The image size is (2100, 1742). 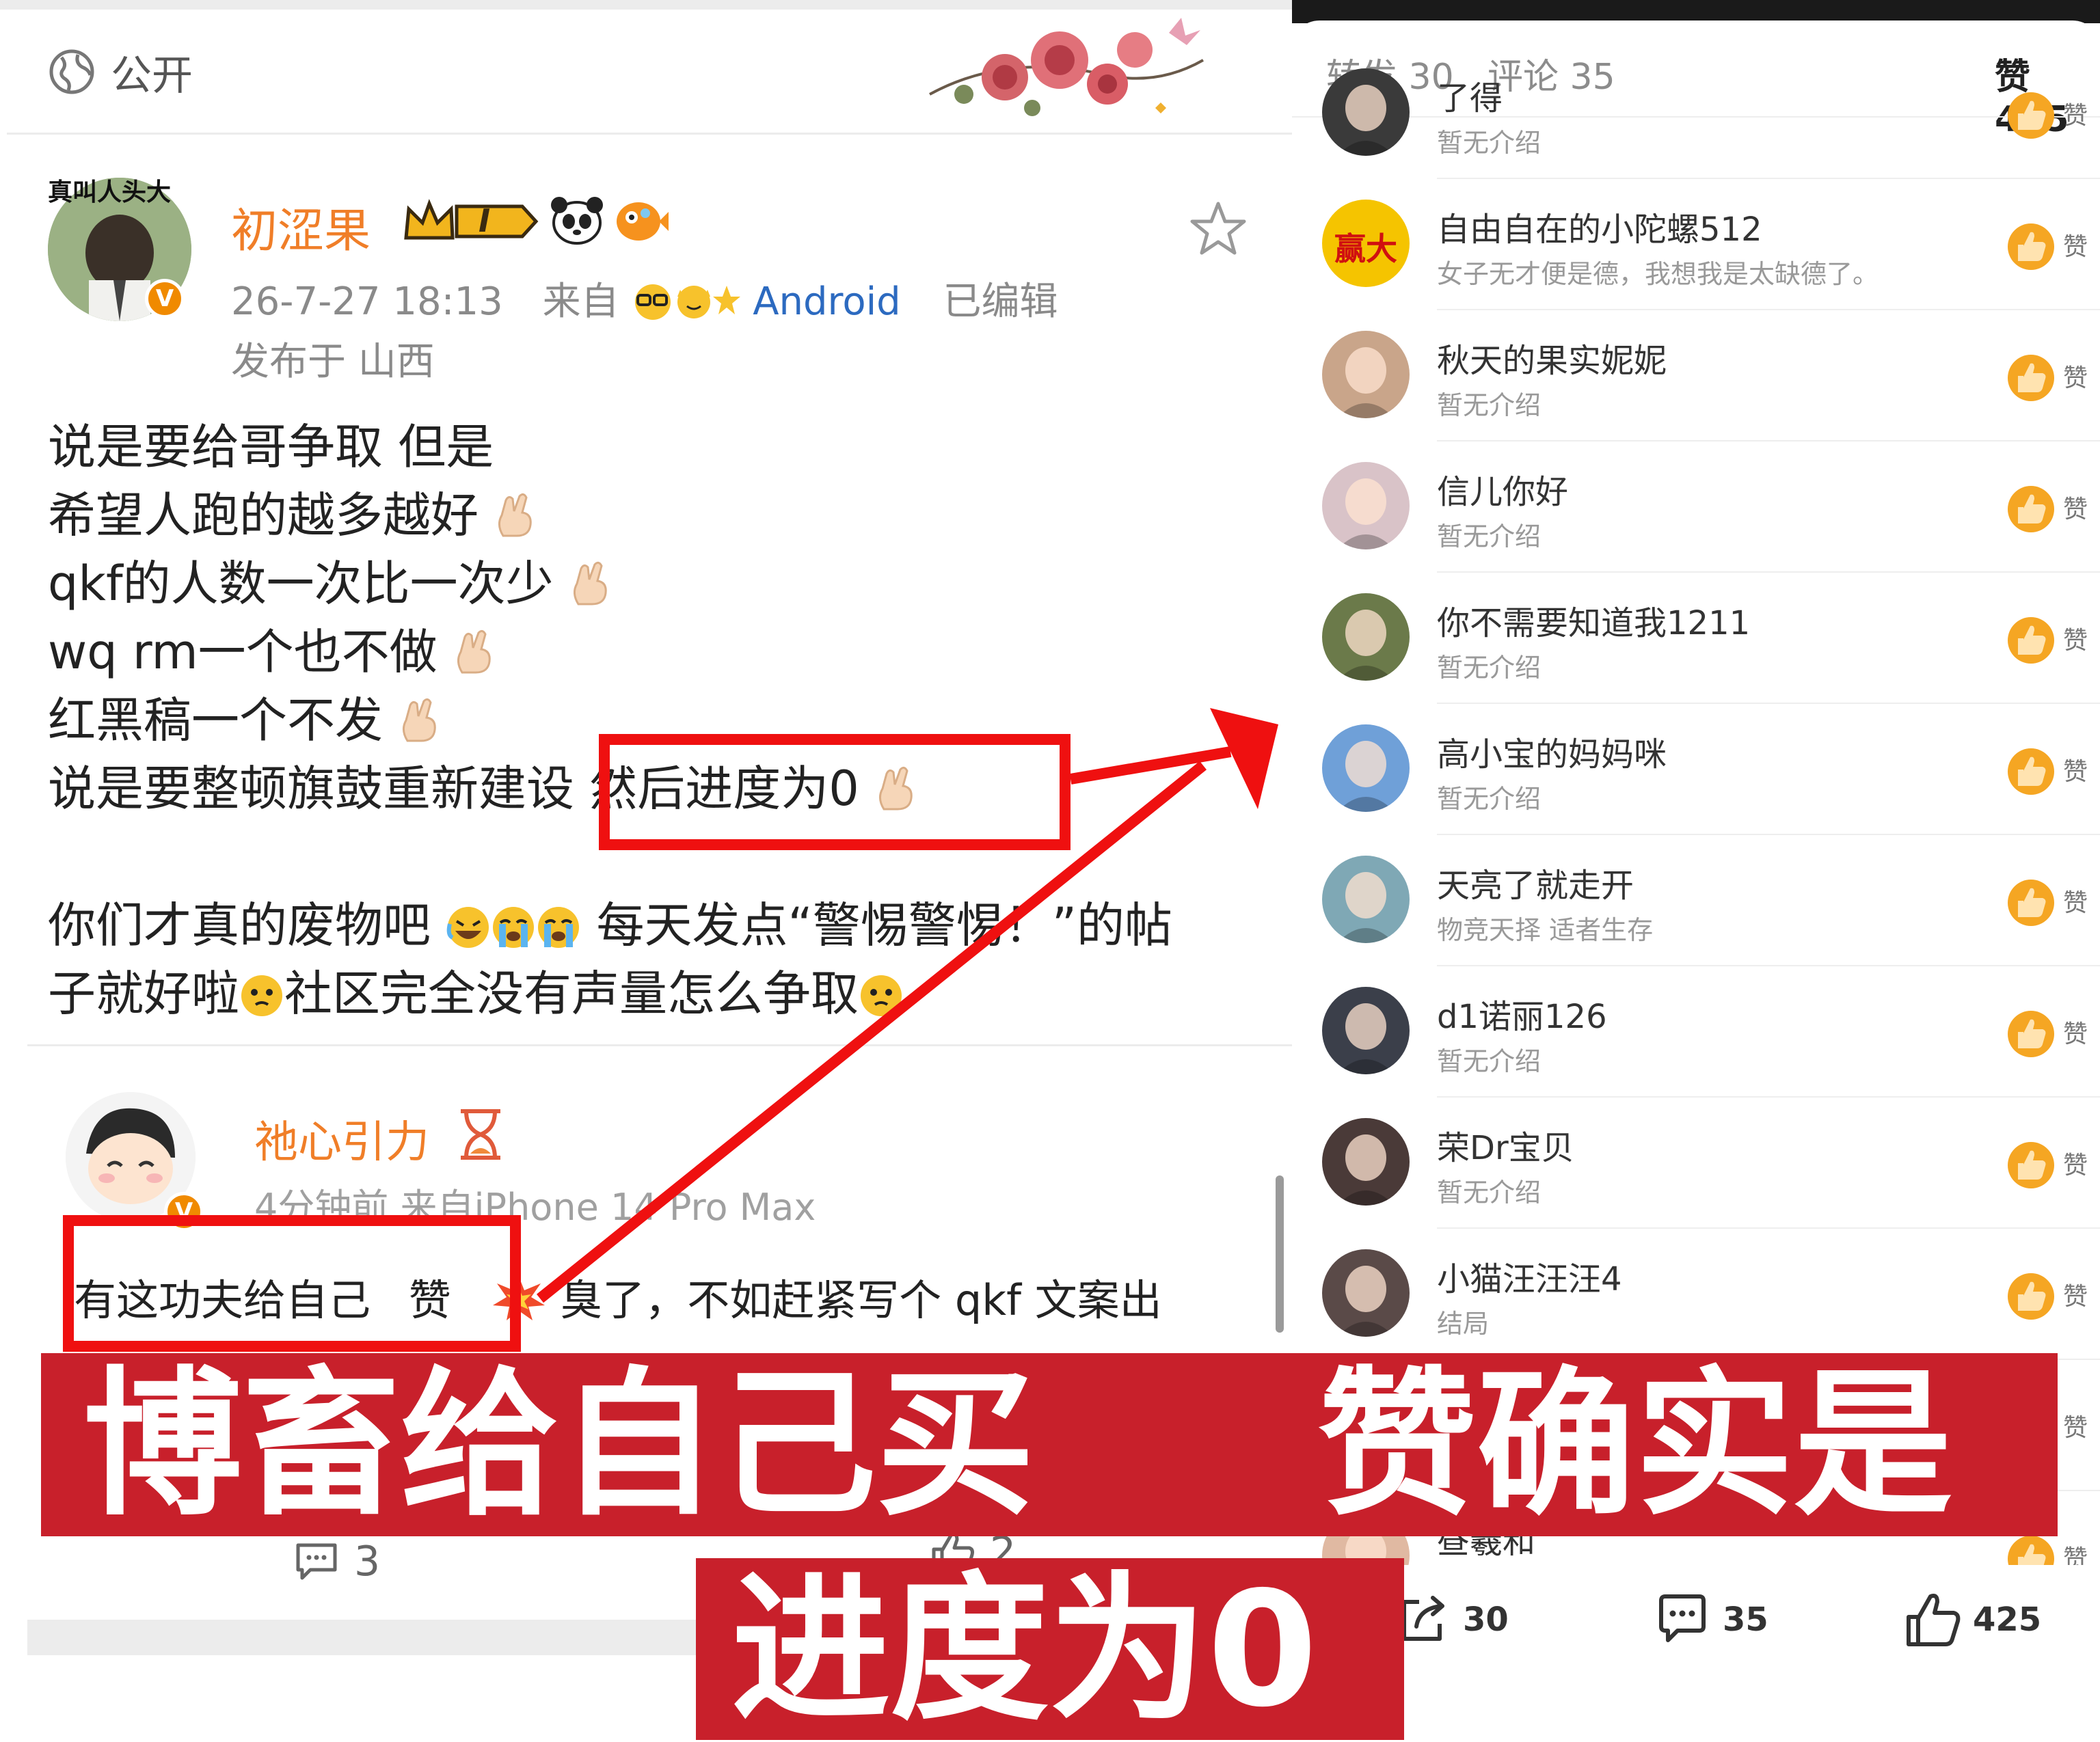 What do you see at coordinates (1150, 765) in the screenshot?
I see `arrow-line-top` at bounding box center [1150, 765].